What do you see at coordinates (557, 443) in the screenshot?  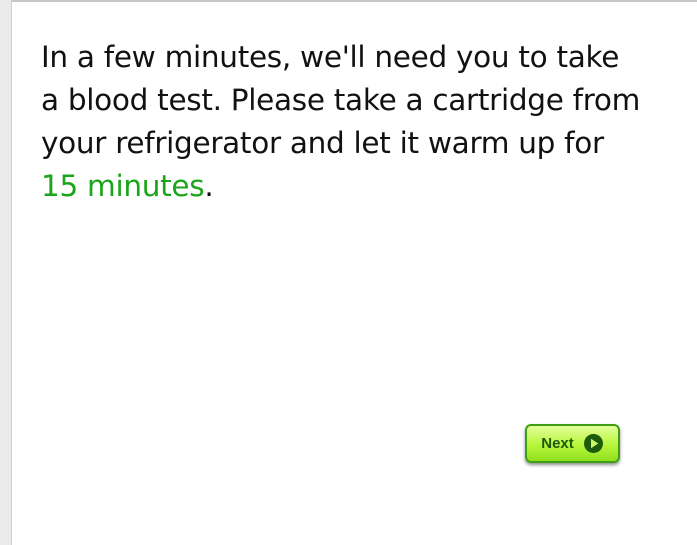 I see `next-button-label: Next` at bounding box center [557, 443].